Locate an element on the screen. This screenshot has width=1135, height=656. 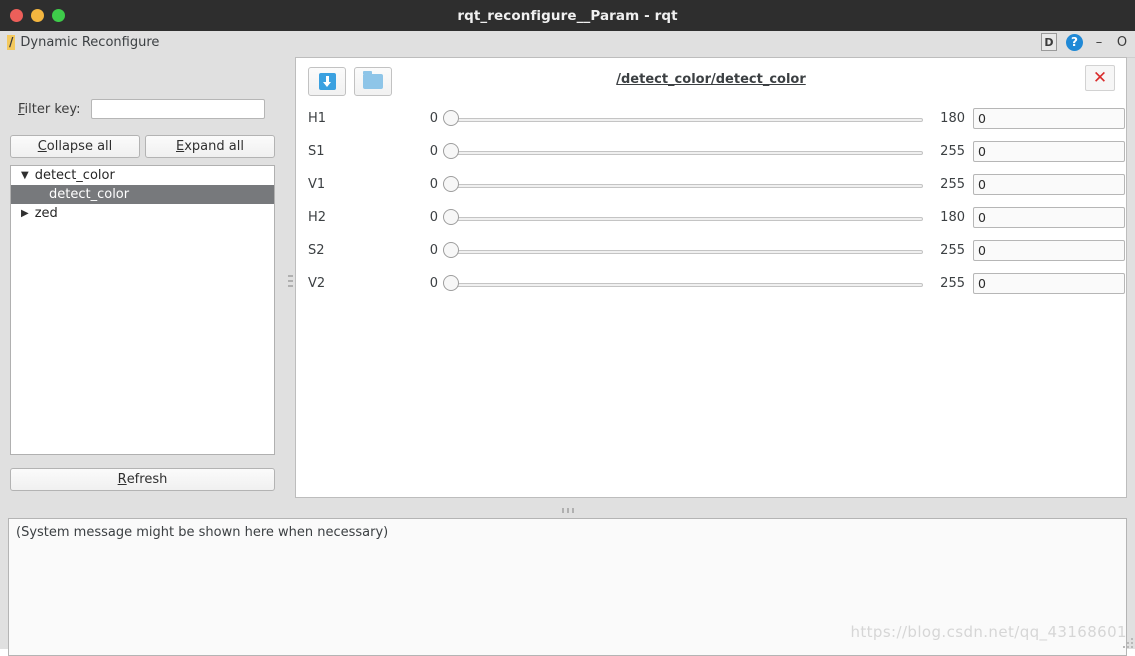
tree-item-detect_color: ▼ detect_color is located at coordinates (142, 175).